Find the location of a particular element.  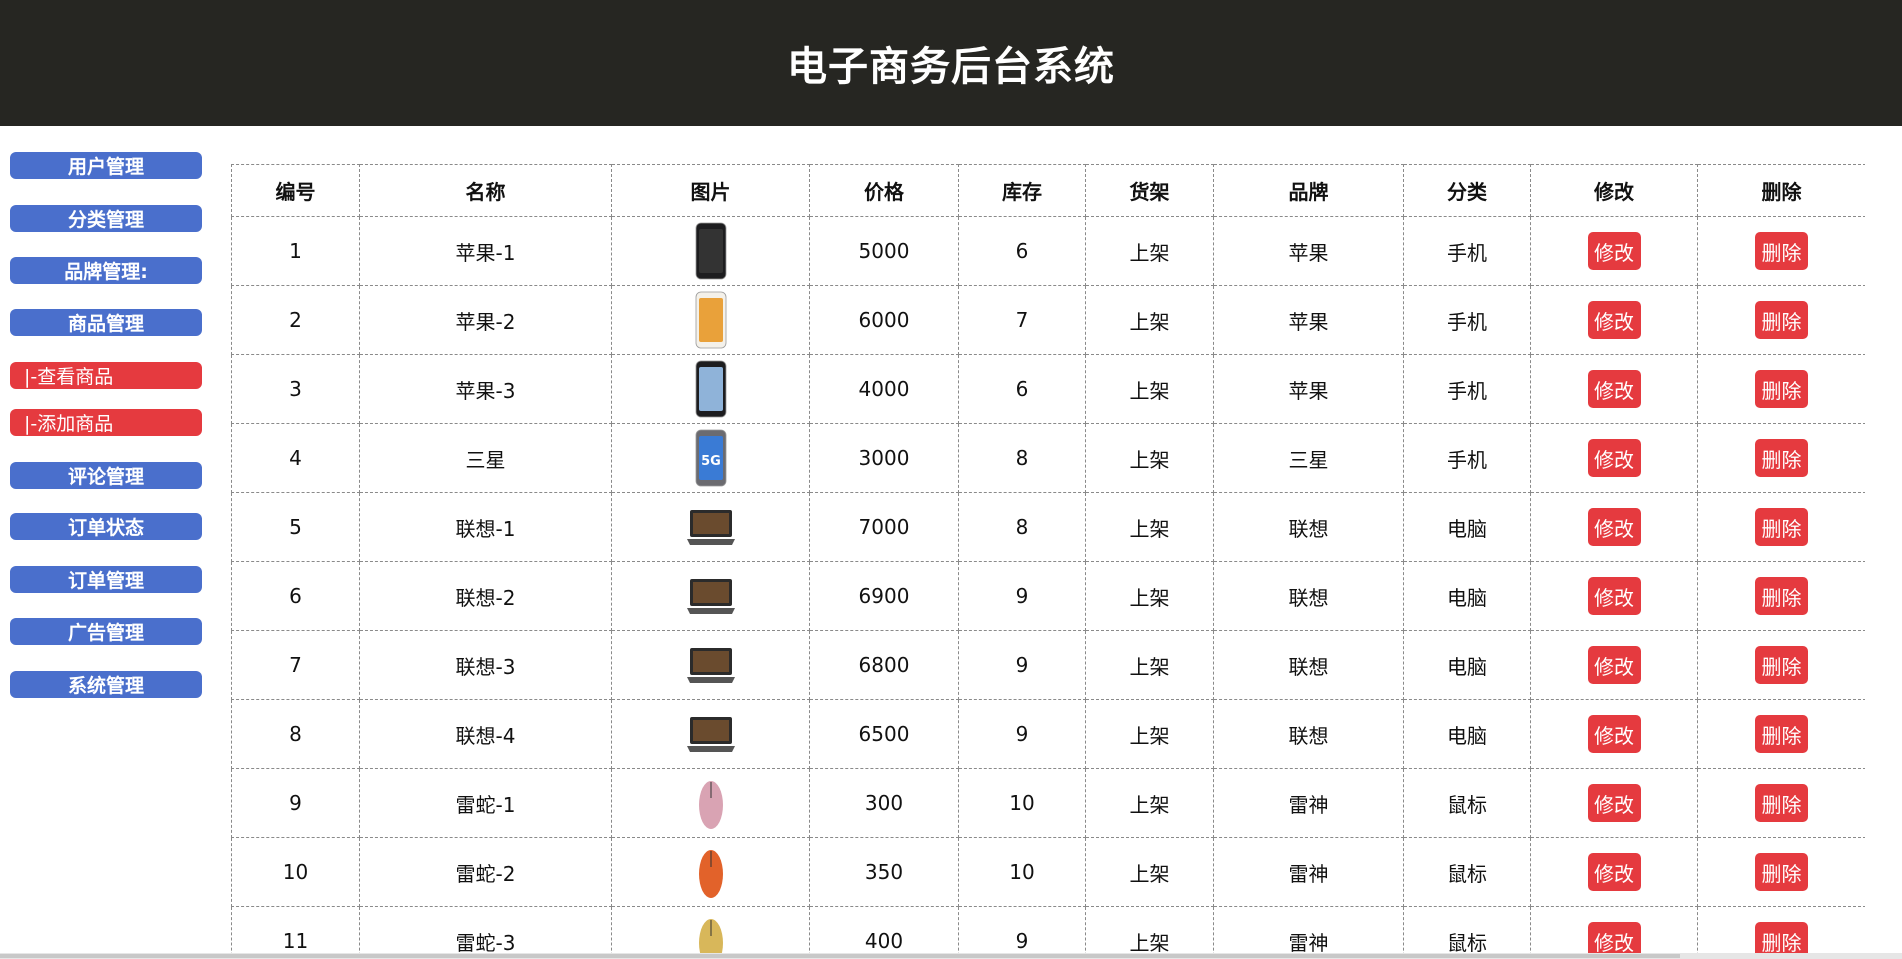

cell-price: 6000 is located at coordinates (884, 320).